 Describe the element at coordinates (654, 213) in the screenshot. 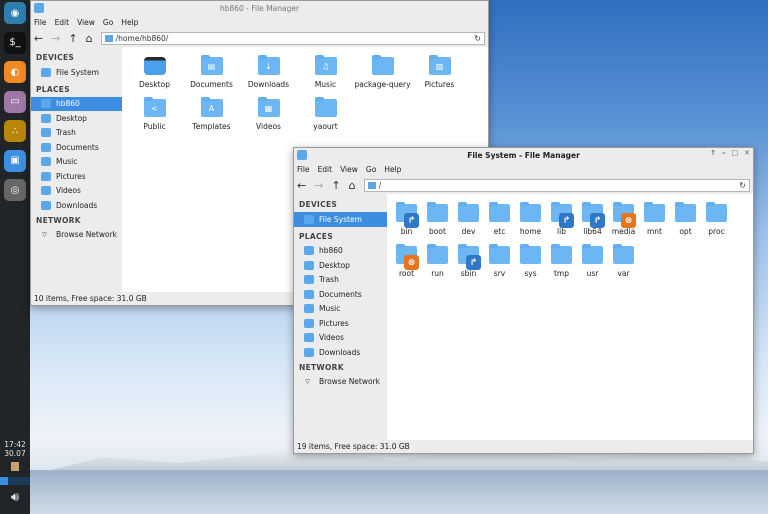

I see `folder-body` at that location.